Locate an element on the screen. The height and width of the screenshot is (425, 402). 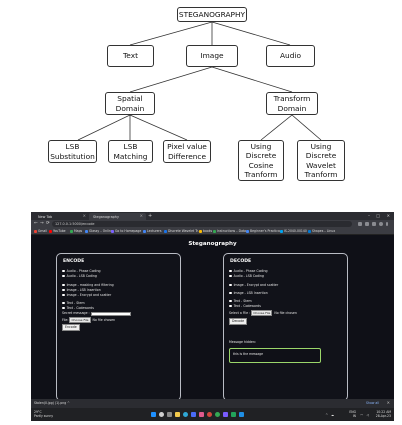
profile-icon is located at coordinates (381, 224).